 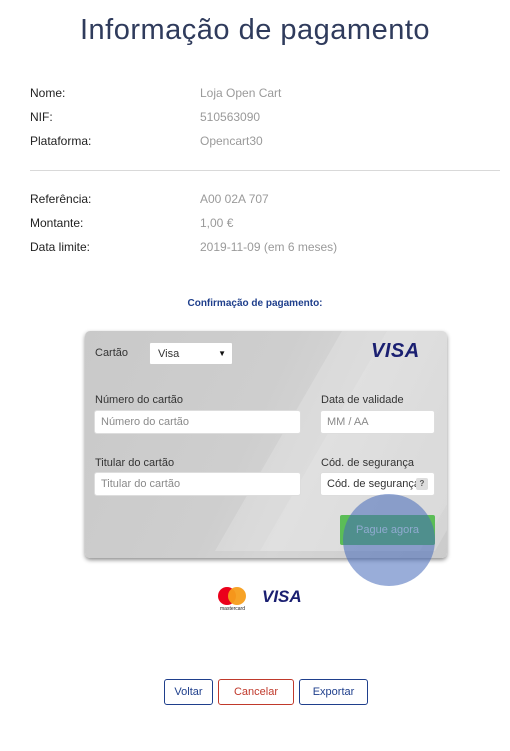 I want to click on pay-now-button: Pague agora, so click(x=387, y=530).